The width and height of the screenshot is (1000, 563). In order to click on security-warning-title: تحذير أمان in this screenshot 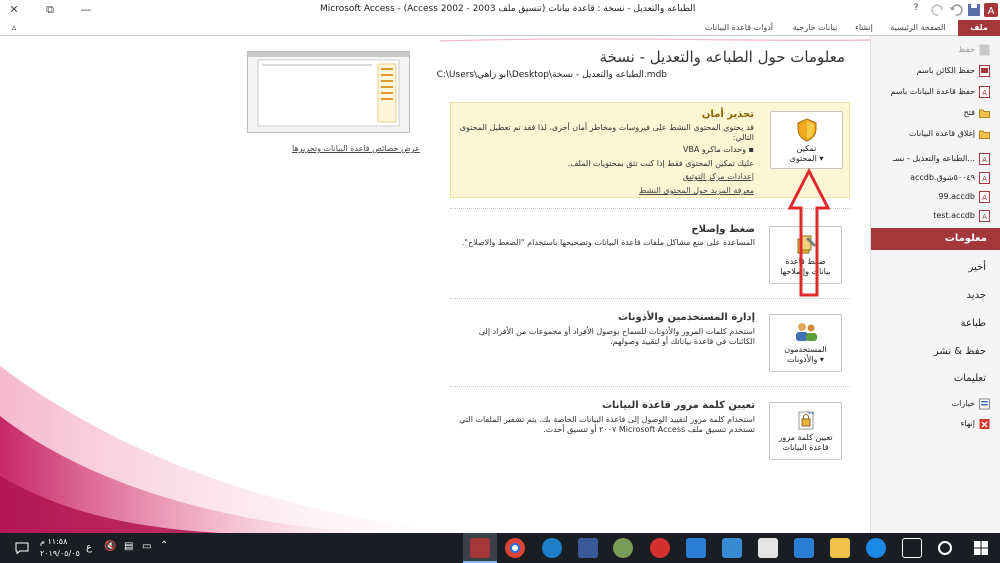, I will do `click(727, 114)`.